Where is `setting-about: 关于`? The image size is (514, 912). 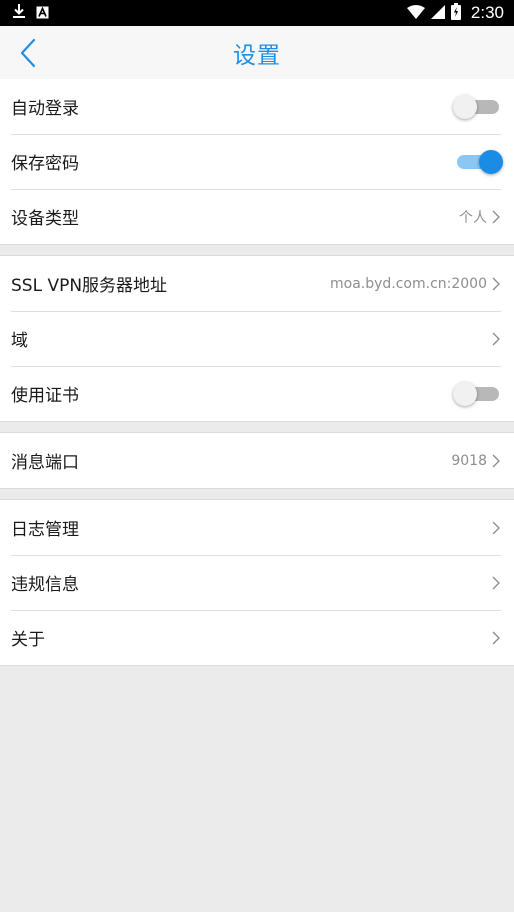
setting-about: 关于 is located at coordinates (257, 637).